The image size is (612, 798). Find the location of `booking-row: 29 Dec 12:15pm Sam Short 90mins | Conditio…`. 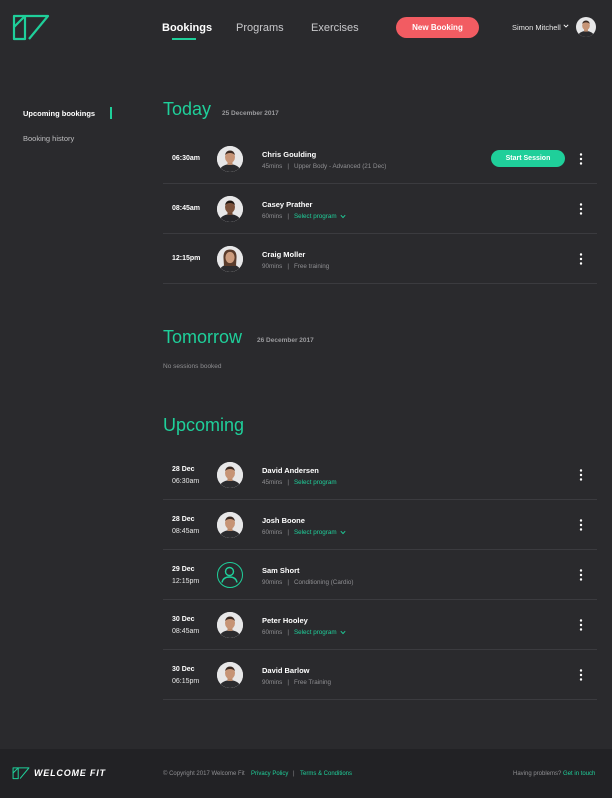

booking-row: 29 Dec 12:15pm Sam Short 90mins | Conditio… is located at coordinates (380, 575).